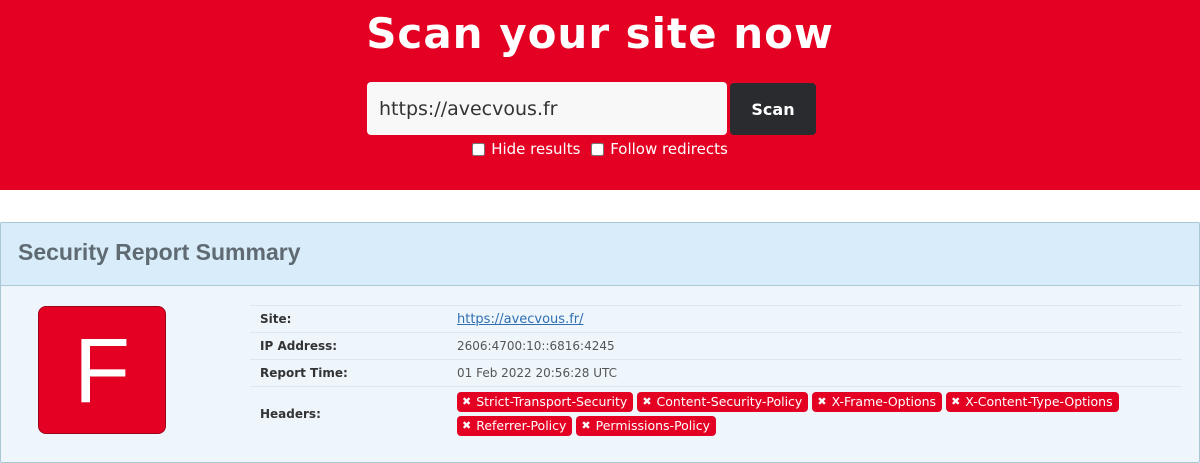  Describe the element at coordinates (102, 370) in the screenshot. I see `grade-badge: F` at that location.